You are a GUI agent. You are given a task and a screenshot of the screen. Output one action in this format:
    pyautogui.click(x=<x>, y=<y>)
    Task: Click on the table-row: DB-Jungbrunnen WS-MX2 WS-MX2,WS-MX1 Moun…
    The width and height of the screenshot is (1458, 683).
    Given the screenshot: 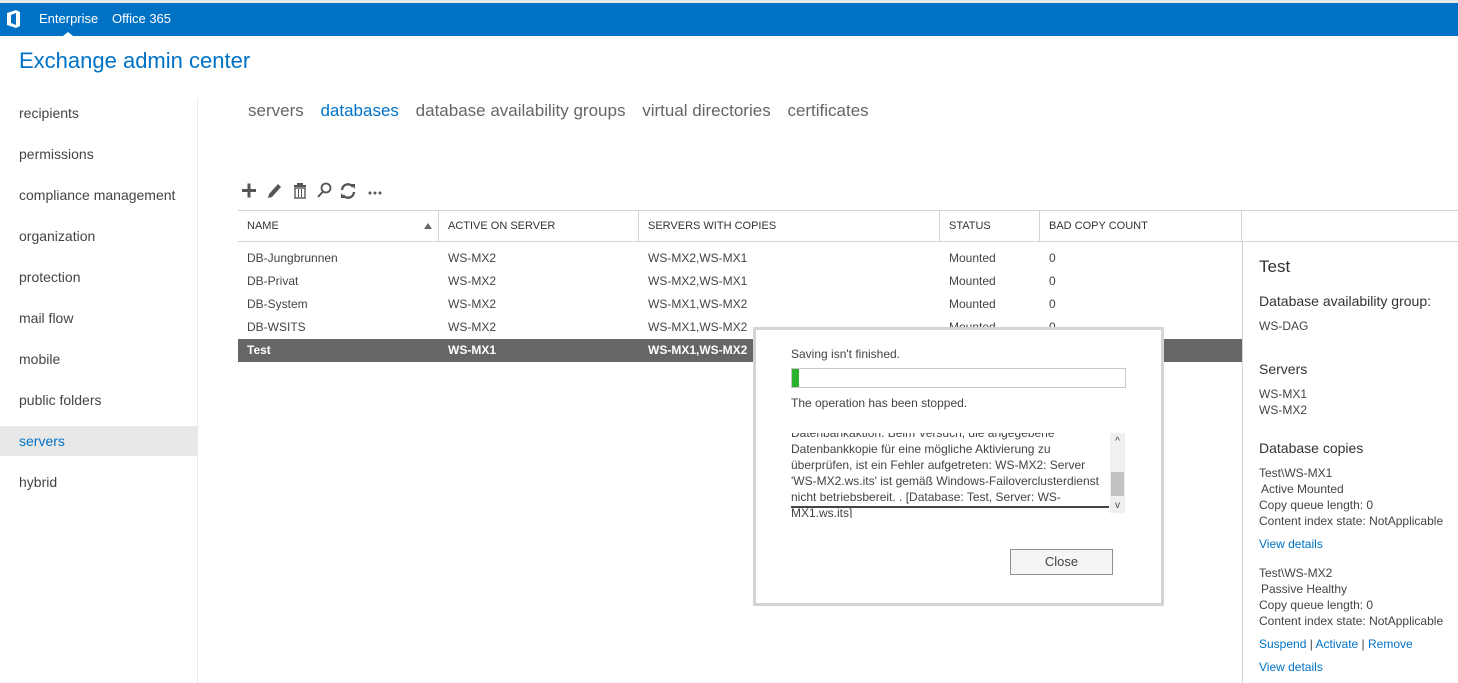 What is the action you would take?
    pyautogui.click(x=740, y=258)
    